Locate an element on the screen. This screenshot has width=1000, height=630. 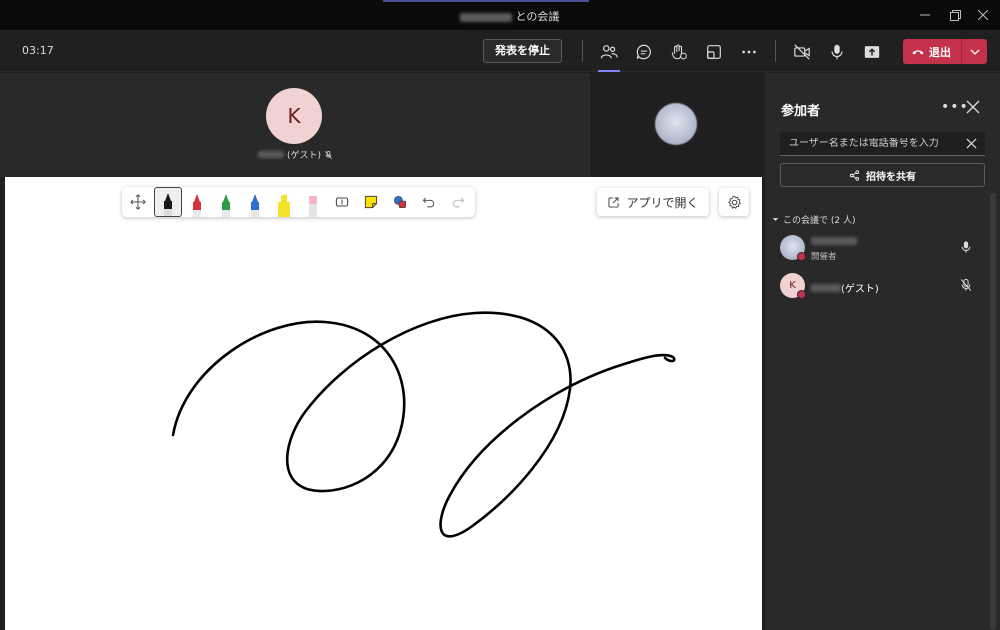
avatar is located at coordinates (676, 124).